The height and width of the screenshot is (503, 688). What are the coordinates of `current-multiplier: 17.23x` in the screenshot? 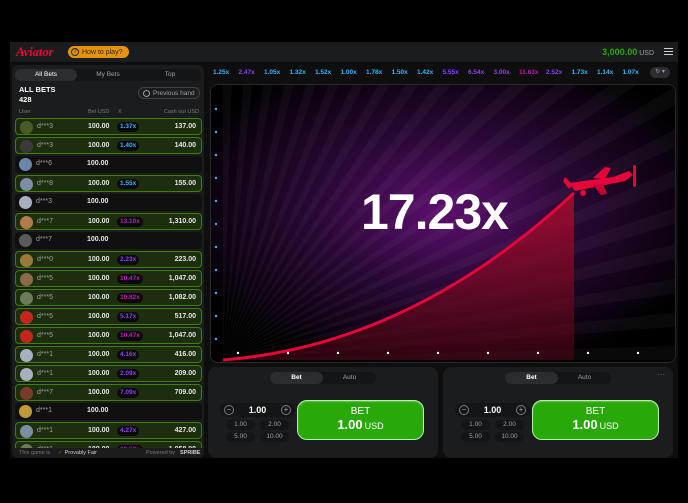 It's located at (435, 212).